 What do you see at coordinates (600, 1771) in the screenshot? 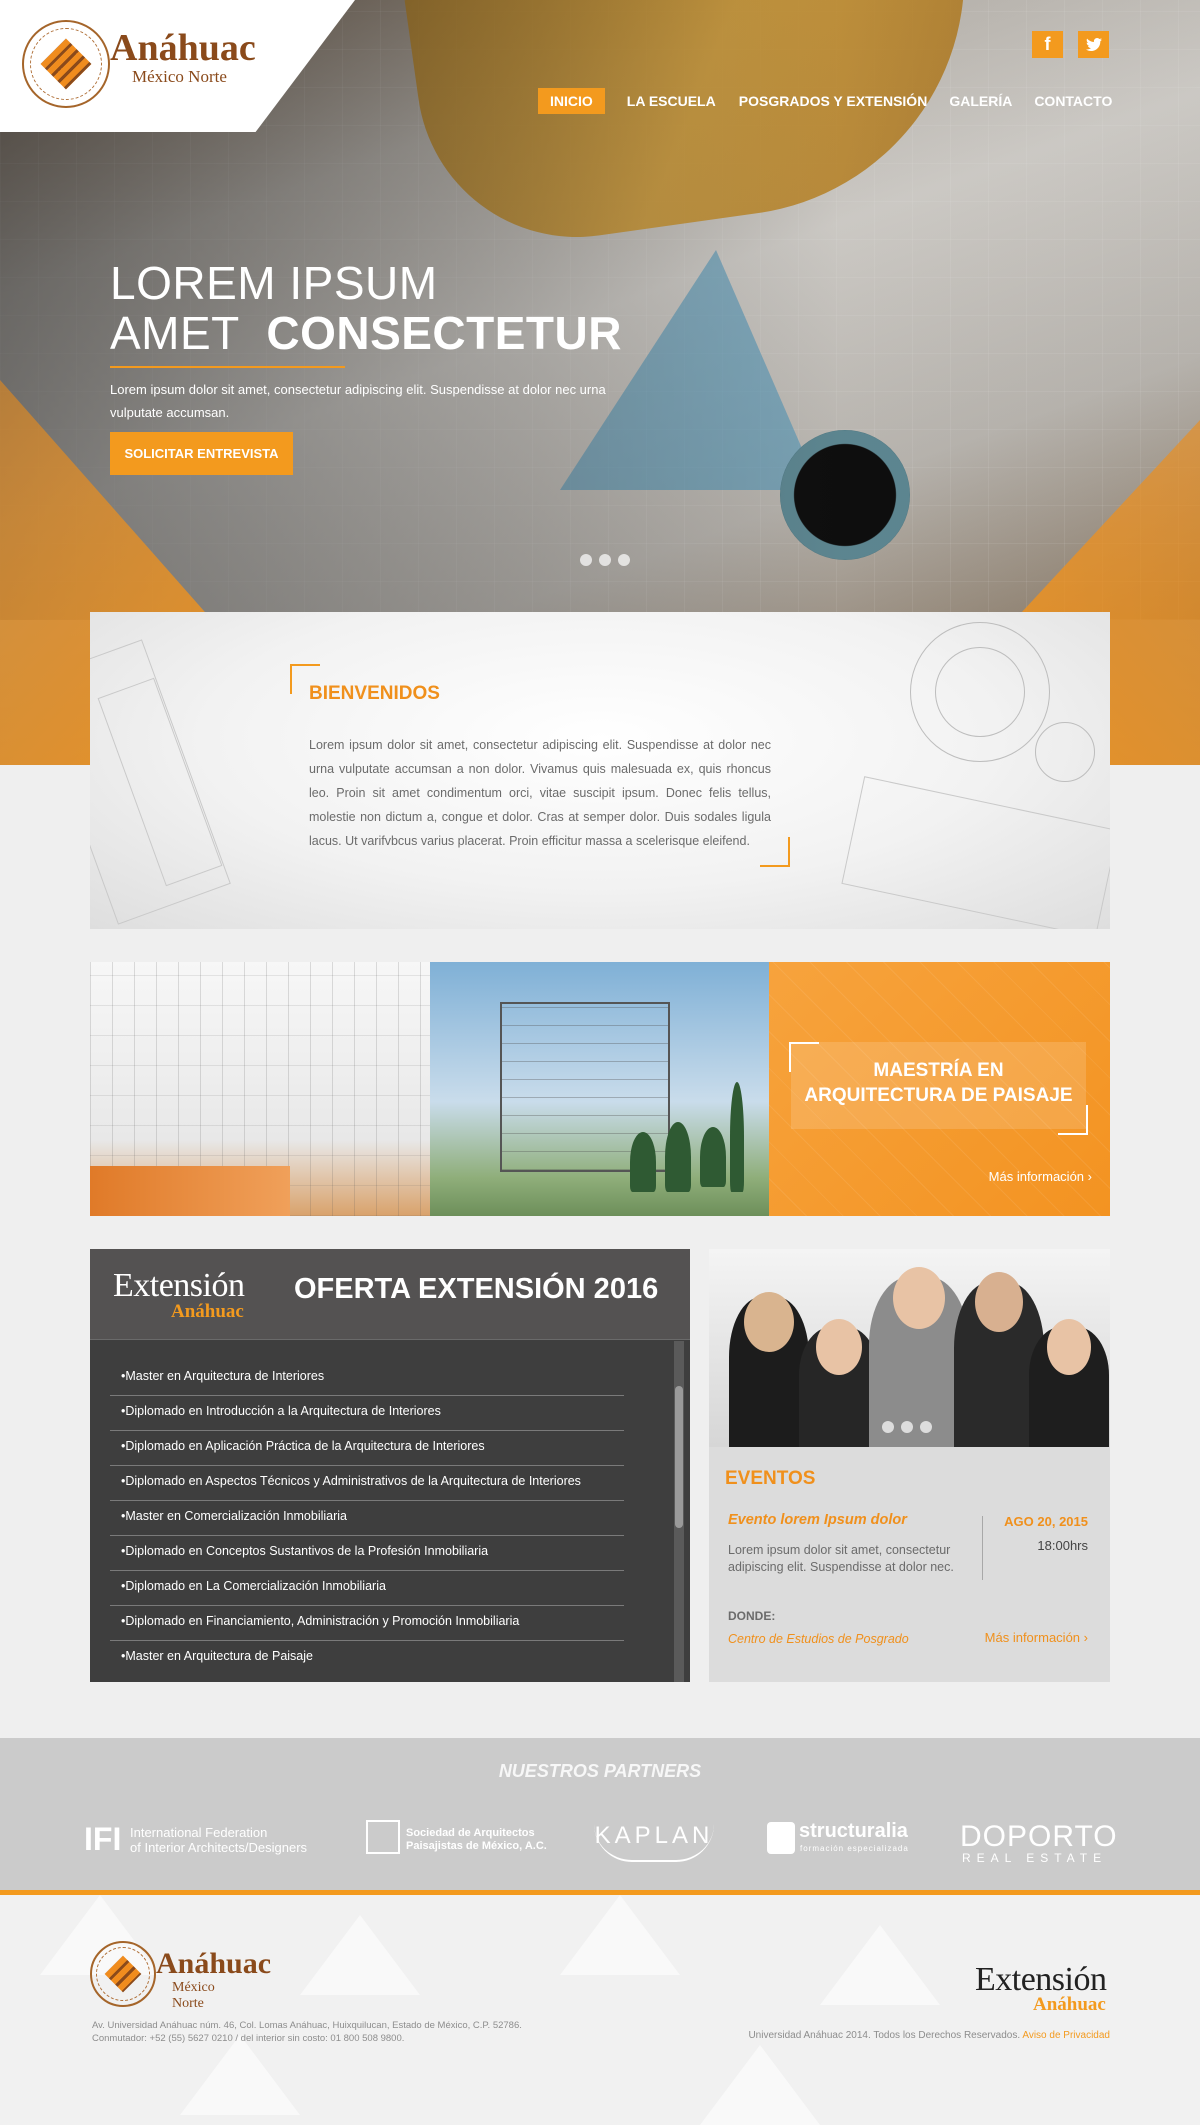
I see `partners-title: NUESTROS PARTNERS` at bounding box center [600, 1771].